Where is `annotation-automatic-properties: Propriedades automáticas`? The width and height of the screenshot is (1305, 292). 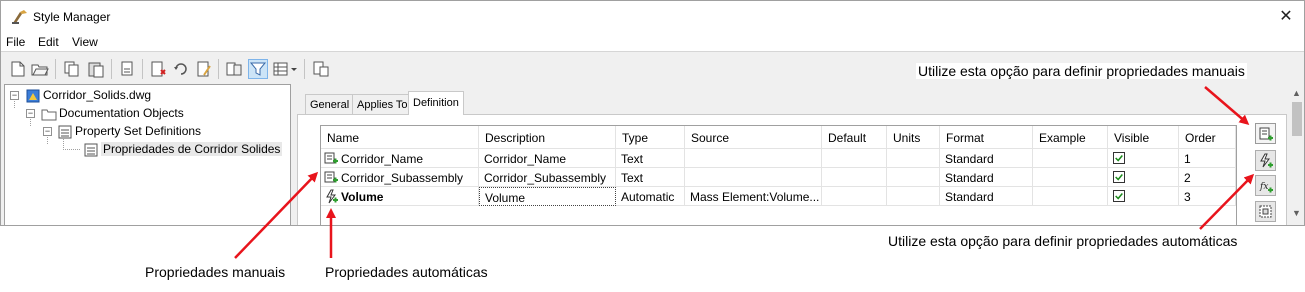 annotation-automatic-properties: Propriedades automáticas is located at coordinates (406, 272).